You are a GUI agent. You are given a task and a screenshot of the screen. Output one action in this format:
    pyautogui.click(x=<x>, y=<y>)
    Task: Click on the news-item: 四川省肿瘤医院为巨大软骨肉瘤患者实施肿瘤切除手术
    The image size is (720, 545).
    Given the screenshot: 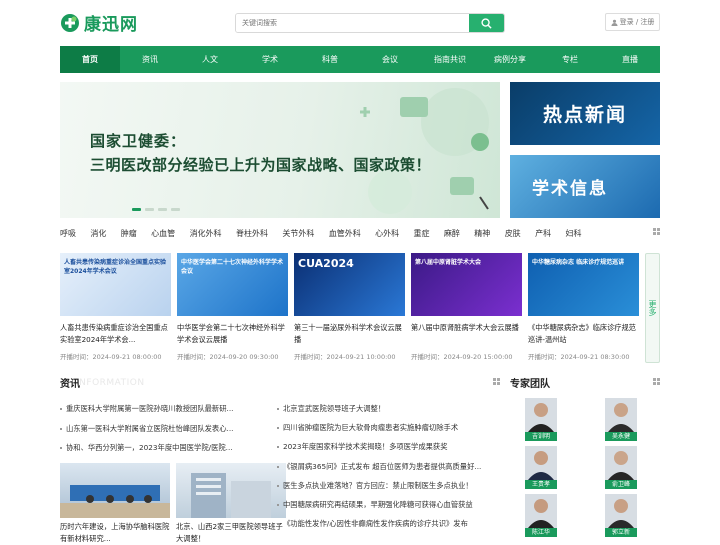 What is the action you would take?
    pyautogui.click(x=388, y=430)
    